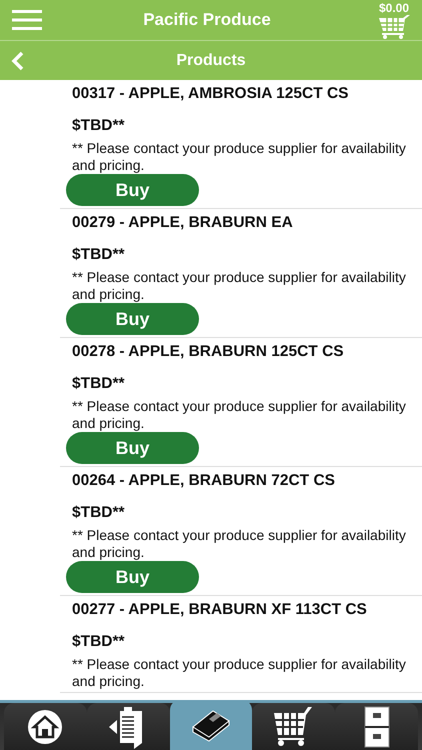 The height and width of the screenshot is (750, 422). I want to click on product-title: 00317 - APPLE, AMBROSIA 125CT CS, so click(211, 94).